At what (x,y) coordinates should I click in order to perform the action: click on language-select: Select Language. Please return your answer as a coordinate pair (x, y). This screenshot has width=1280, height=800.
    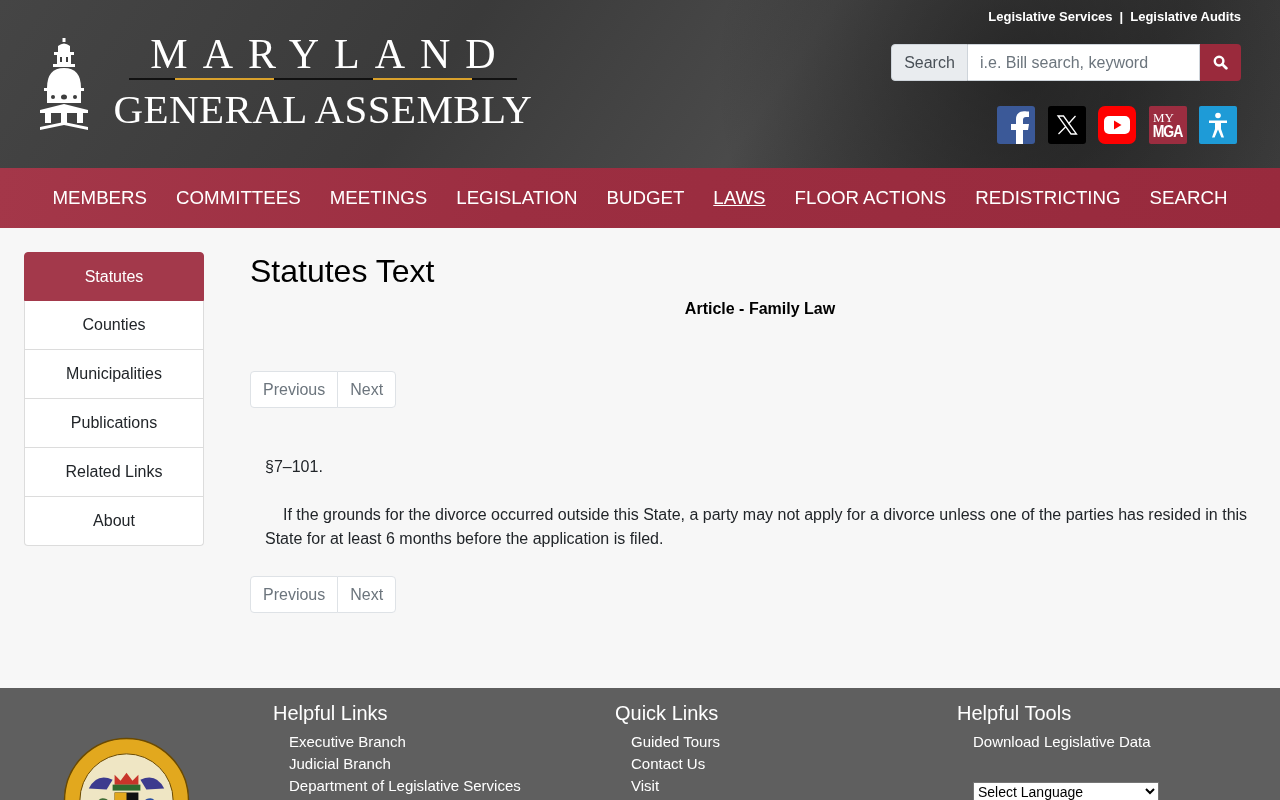
    Looking at the image, I should click on (1066, 791).